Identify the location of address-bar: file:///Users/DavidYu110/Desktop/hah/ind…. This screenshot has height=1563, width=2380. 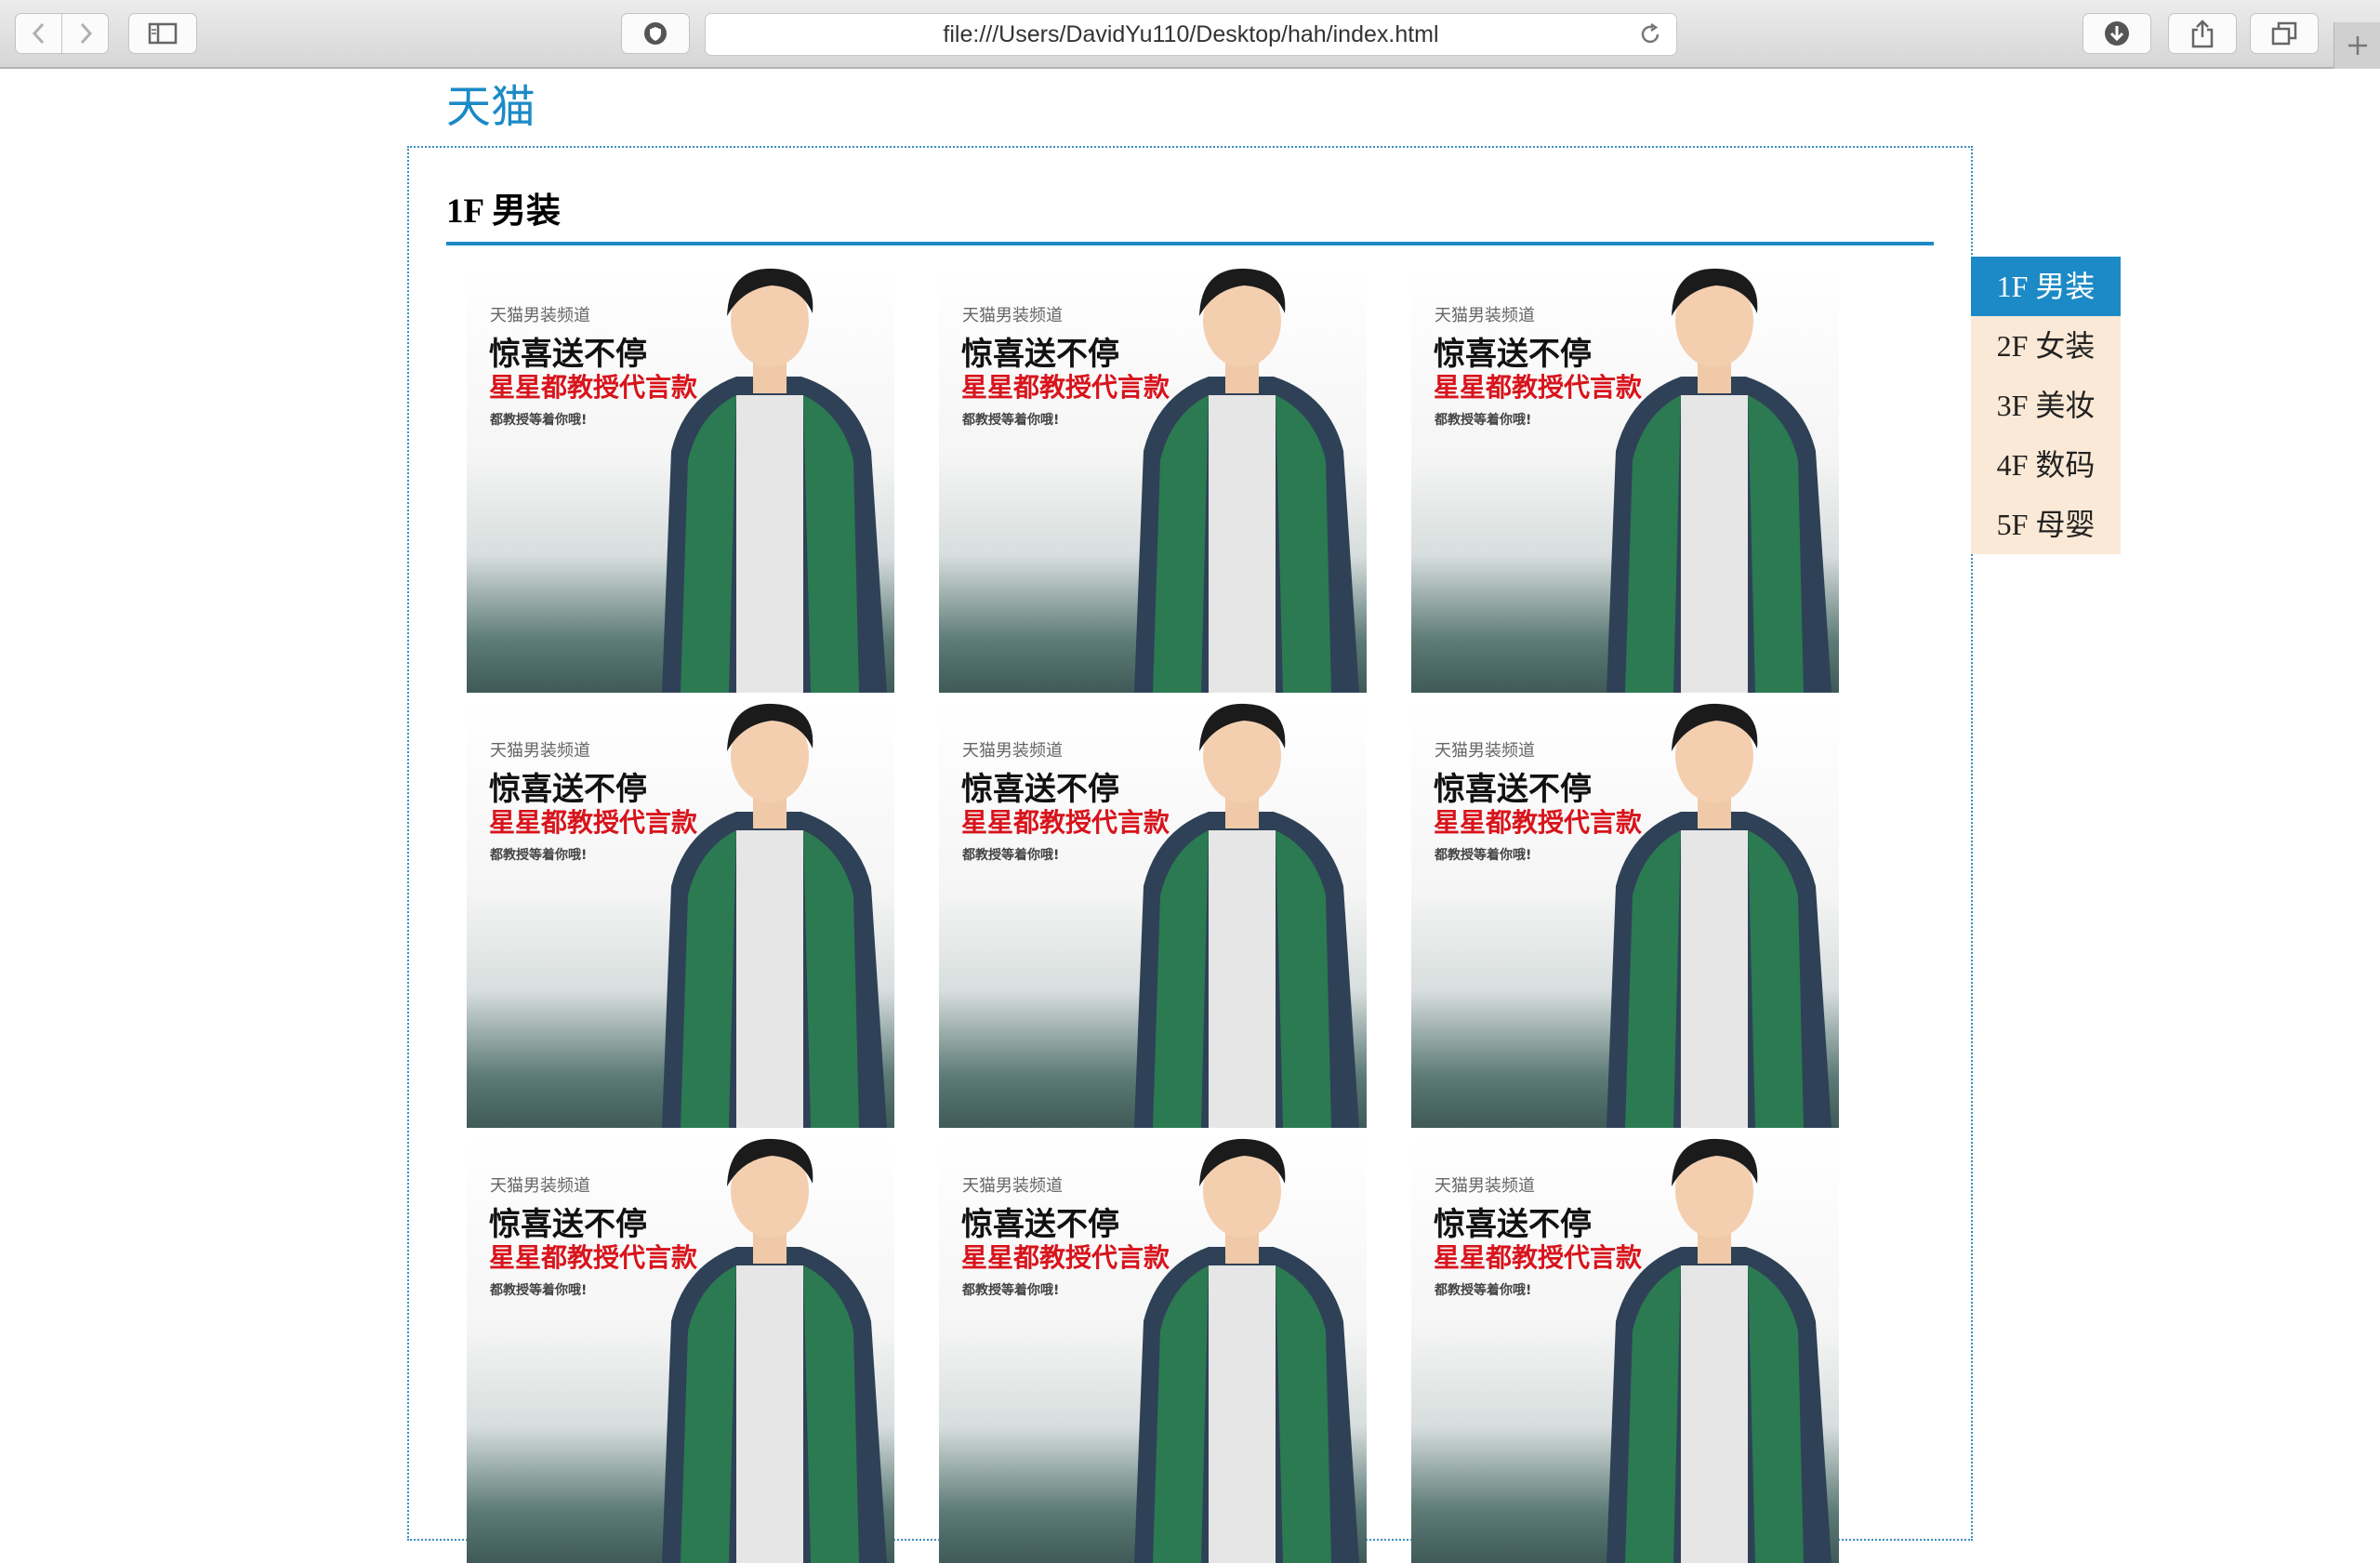
(1191, 35).